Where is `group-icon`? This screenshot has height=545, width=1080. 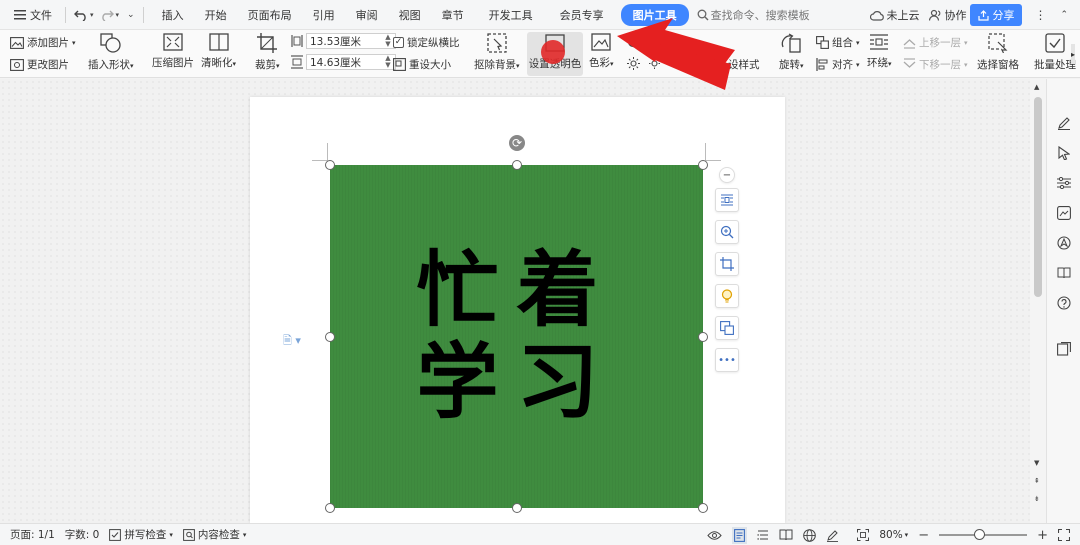 group-icon is located at coordinates (822, 42).